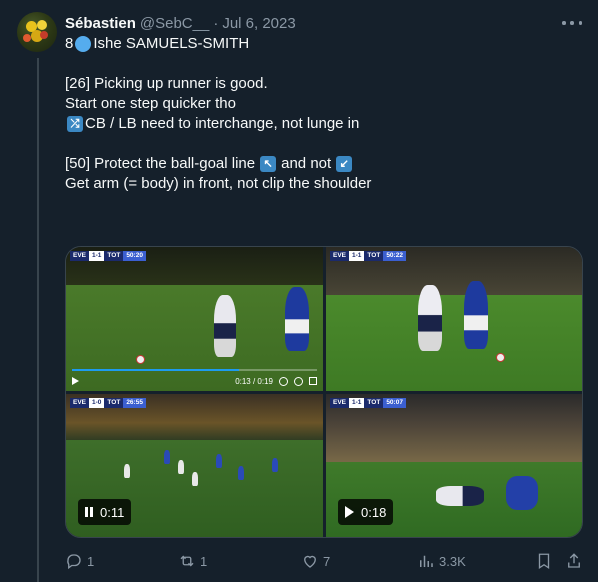 Image resolution: width=598 pixels, height=582 pixels. I want to click on author-handle: @SebC__, so click(174, 23).